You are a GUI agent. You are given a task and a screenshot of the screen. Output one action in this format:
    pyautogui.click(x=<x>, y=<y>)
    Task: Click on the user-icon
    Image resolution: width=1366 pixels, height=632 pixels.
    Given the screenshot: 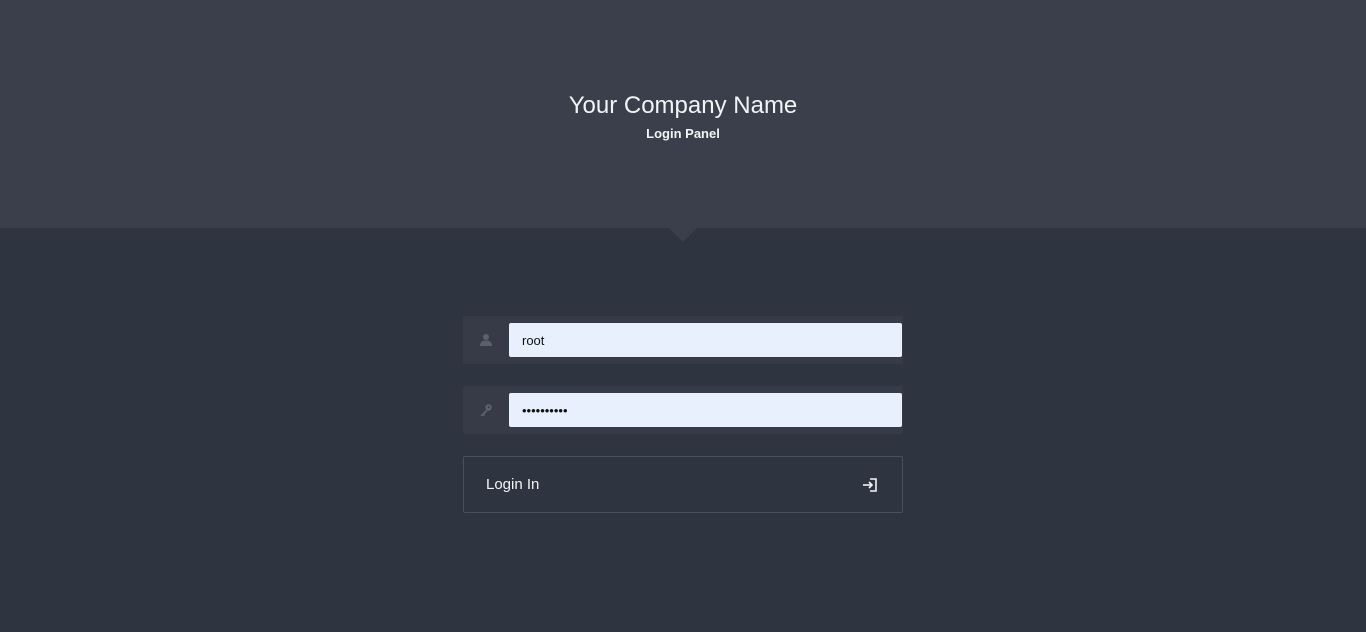 What is the action you would take?
    pyautogui.click(x=486, y=340)
    